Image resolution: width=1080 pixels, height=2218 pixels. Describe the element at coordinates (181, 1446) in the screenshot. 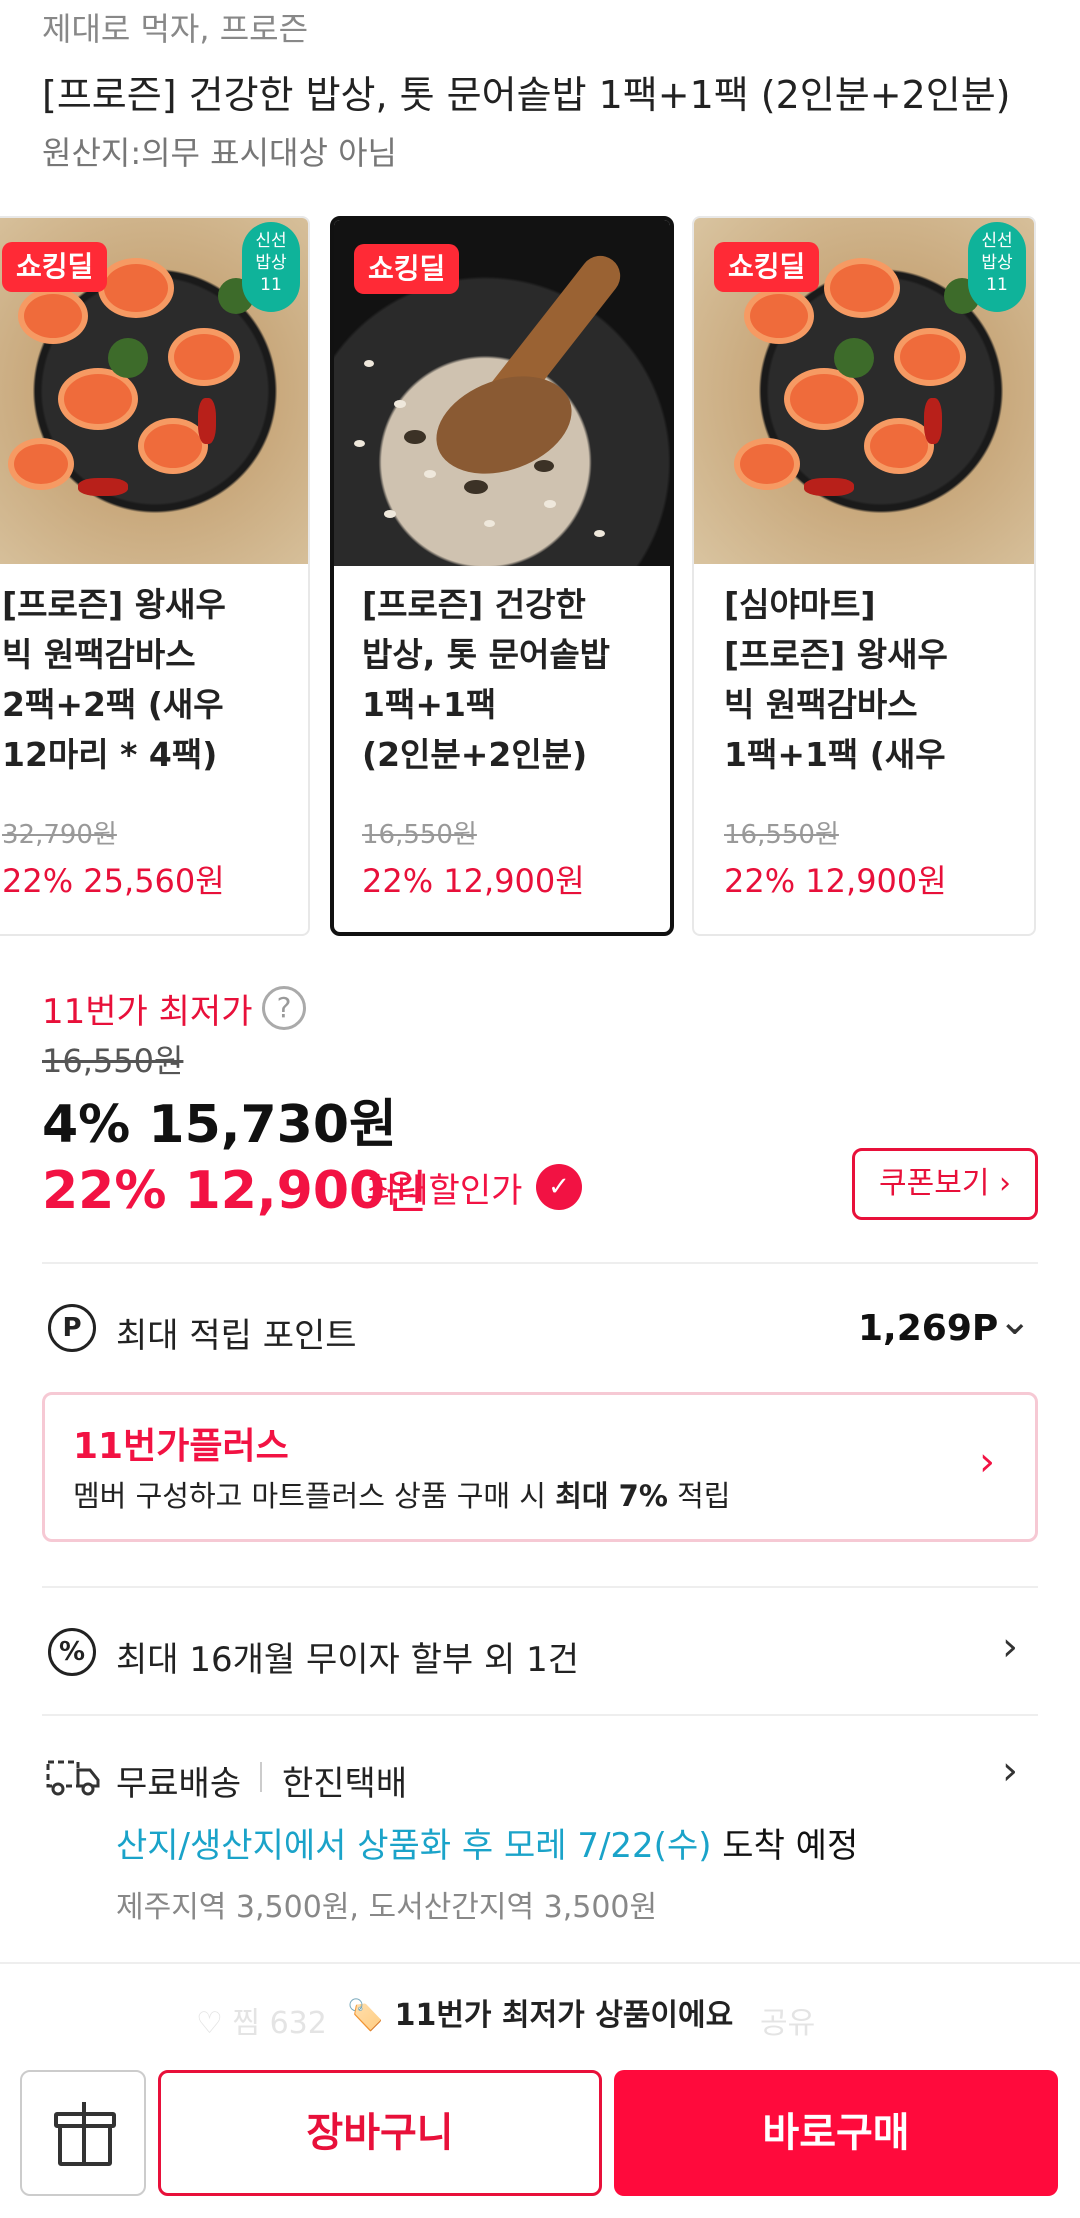

I see `plus-title: 11번가플러스` at that location.